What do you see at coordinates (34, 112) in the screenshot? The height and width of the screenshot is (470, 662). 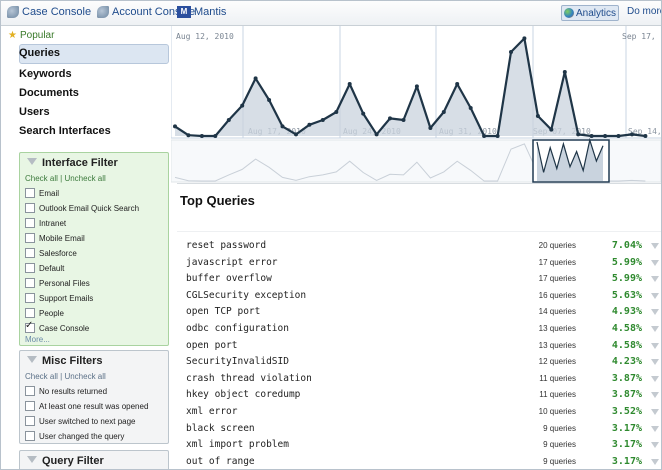 I see `nav-item-users: Users` at bounding box center [34, 112].